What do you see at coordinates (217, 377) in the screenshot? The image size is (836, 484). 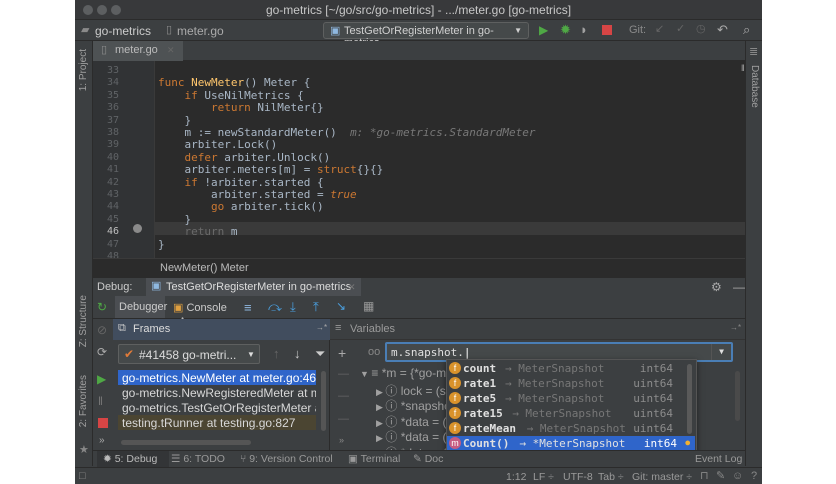 I see `frame-item: go-metrics.NewMeter at meter.go:46` at bounding box center [217, 377].